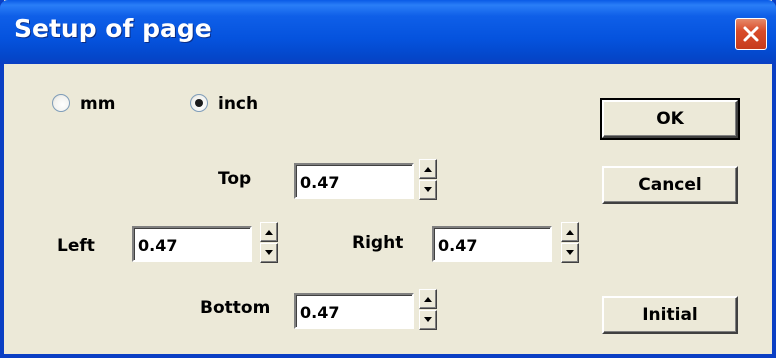 The width and height of the screenshot is (776, 358). I want to click on left-margin-increment-button, so click(269, 232).